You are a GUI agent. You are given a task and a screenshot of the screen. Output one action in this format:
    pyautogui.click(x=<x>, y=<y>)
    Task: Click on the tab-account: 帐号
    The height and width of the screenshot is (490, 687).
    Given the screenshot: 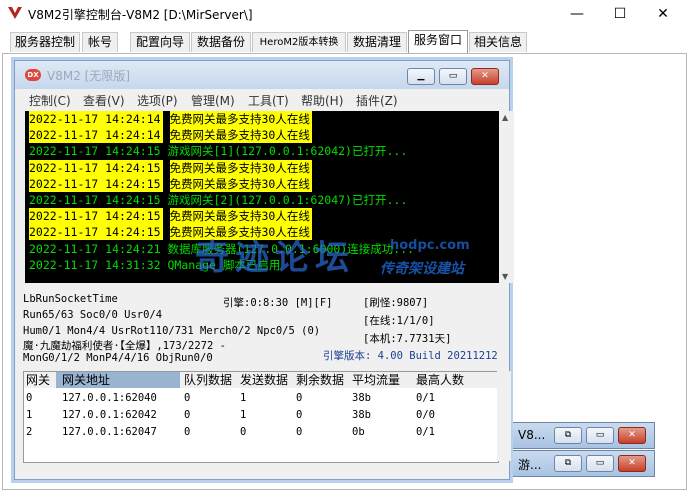 What is the action you would take?
    pyautogui.click(x=100, y=42)
    